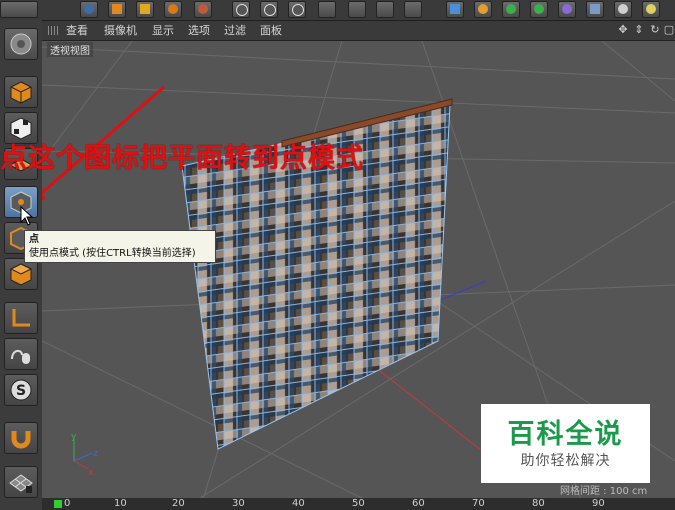  I want to click on timeline-tick: 60, so click(418, 503).